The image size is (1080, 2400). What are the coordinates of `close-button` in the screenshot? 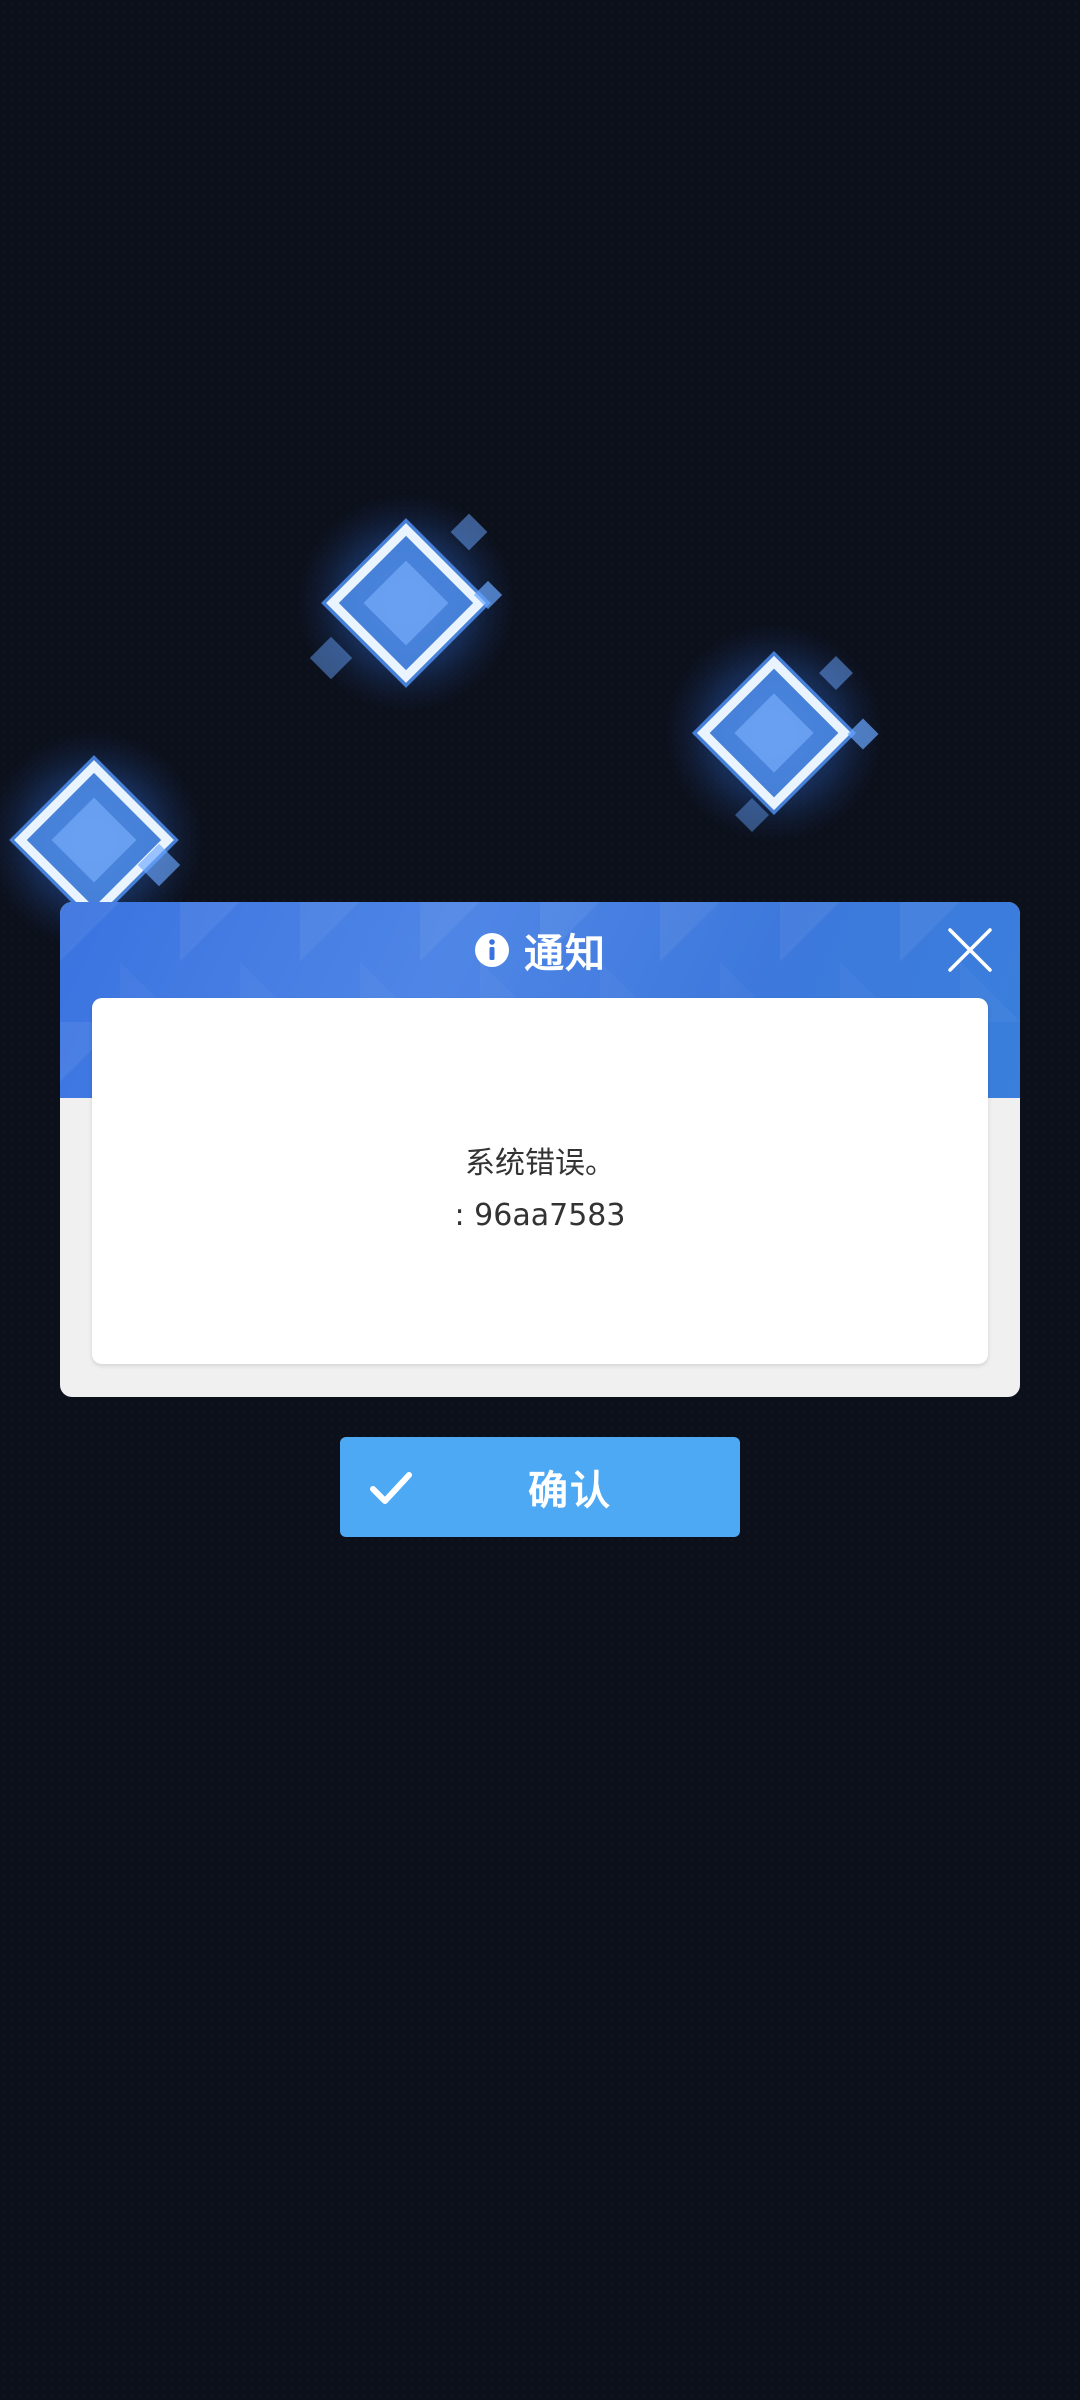 It's located at (970, 950).